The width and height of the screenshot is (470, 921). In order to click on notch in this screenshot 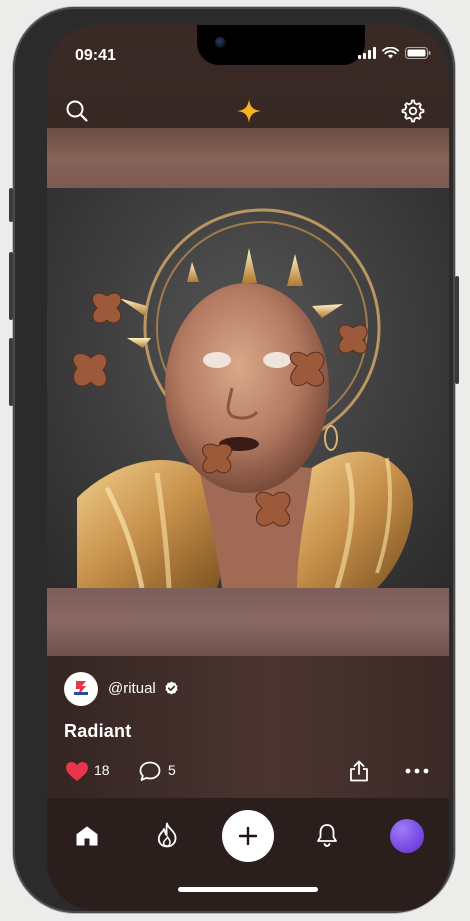, I will do `click(281, 45)`.